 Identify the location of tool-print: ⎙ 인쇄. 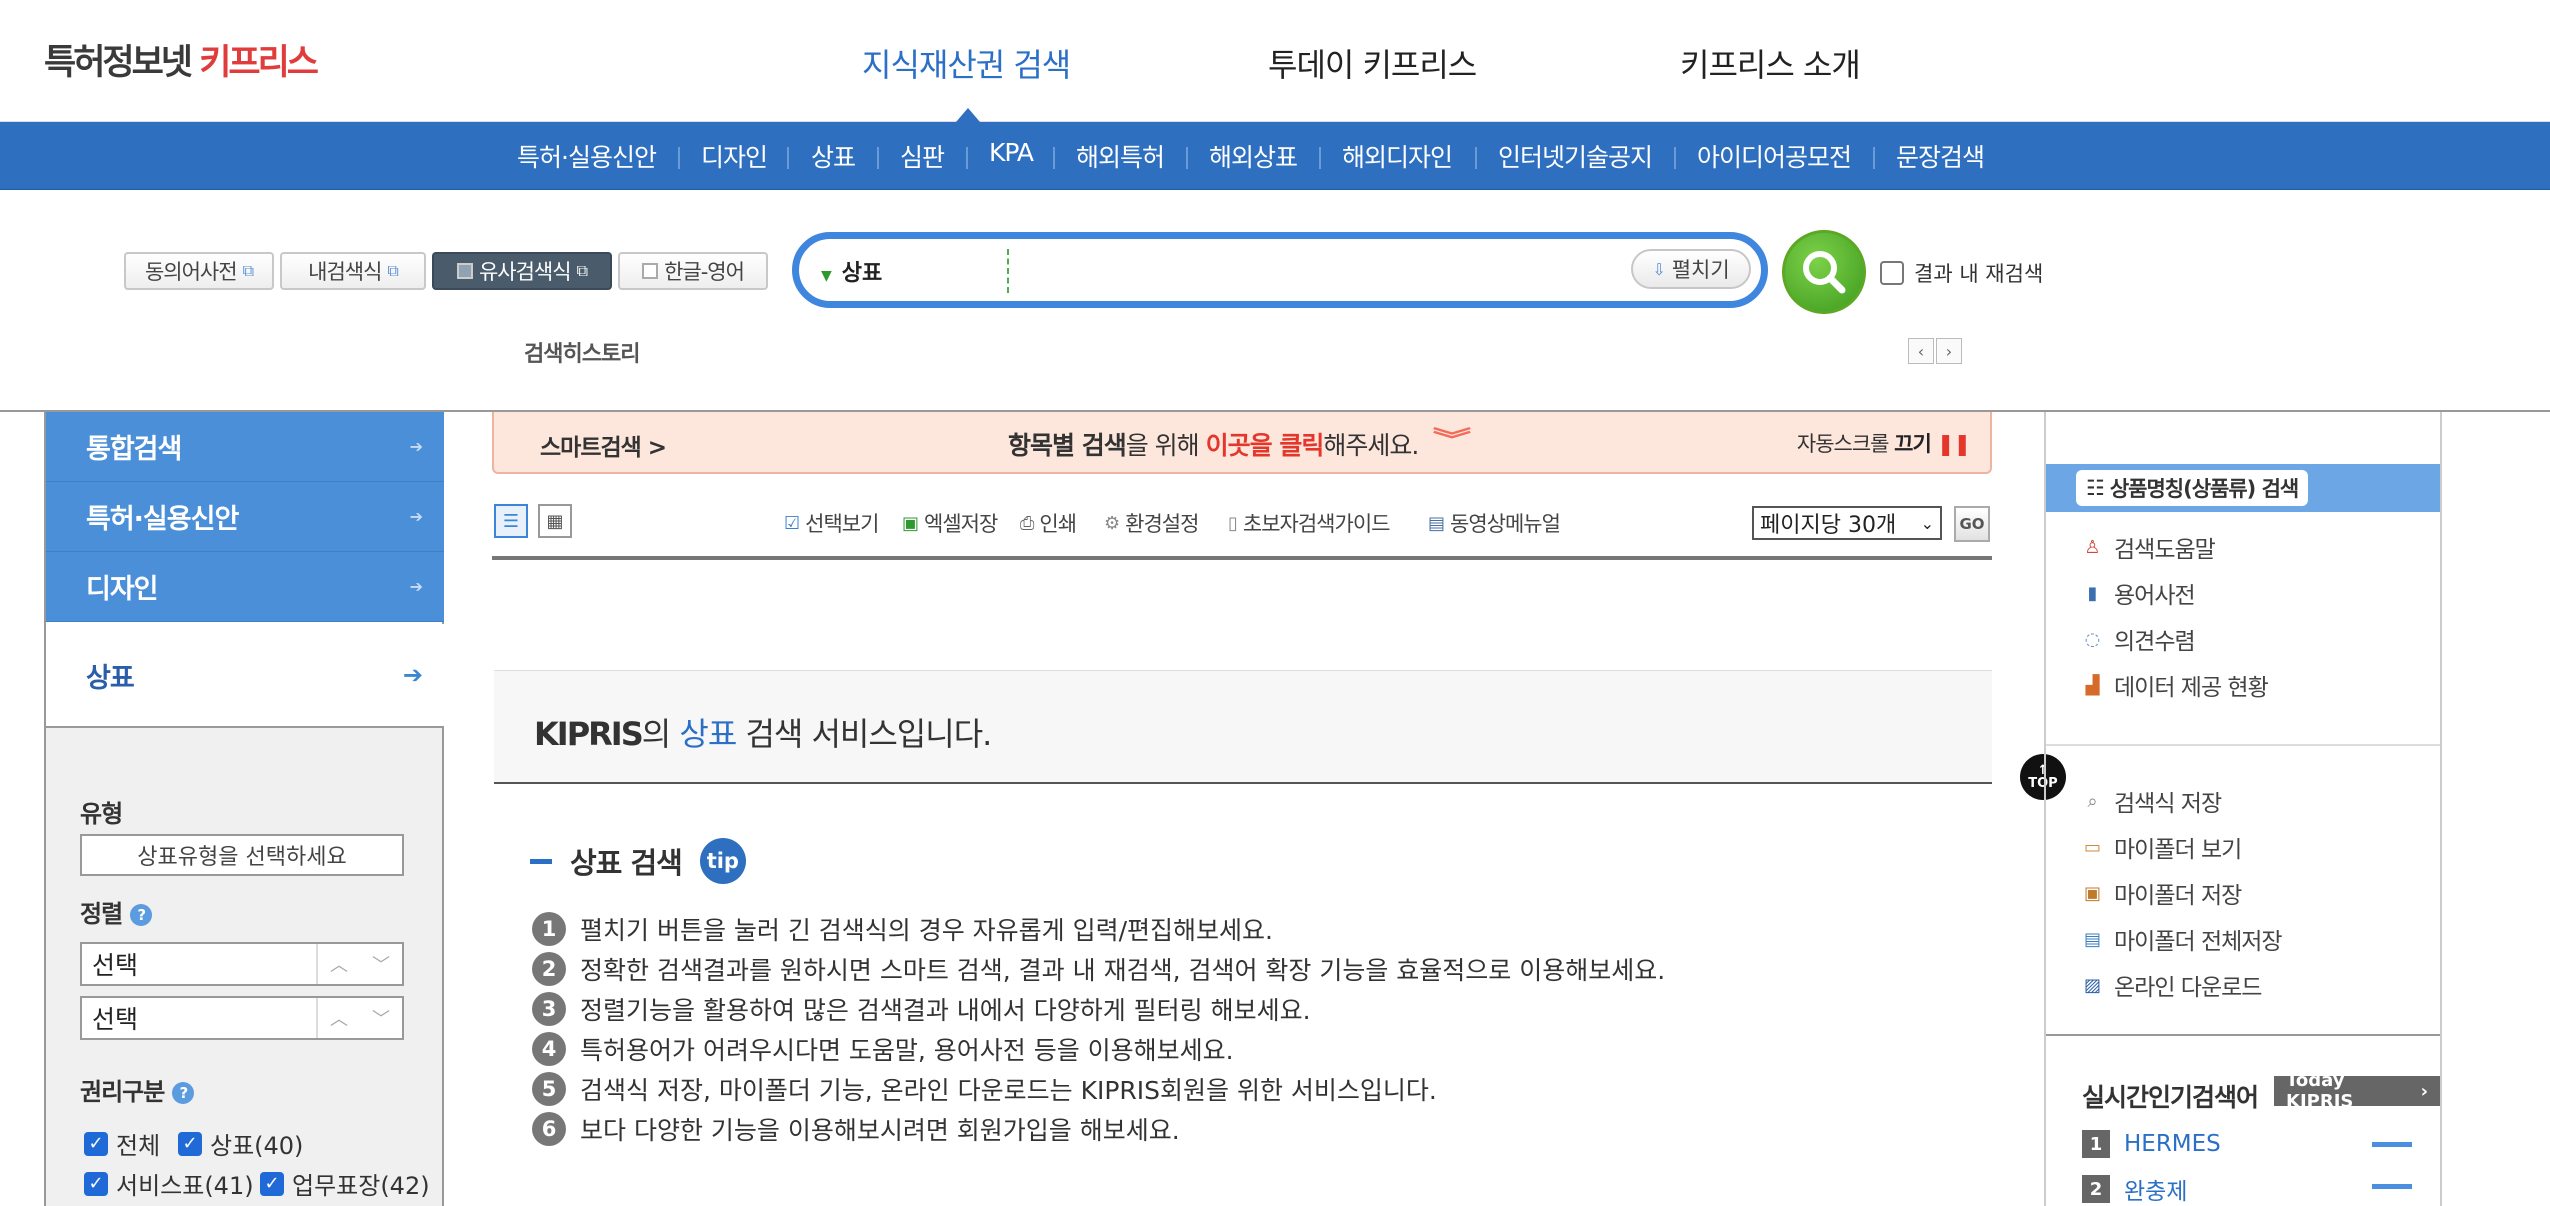
(1048, 523).